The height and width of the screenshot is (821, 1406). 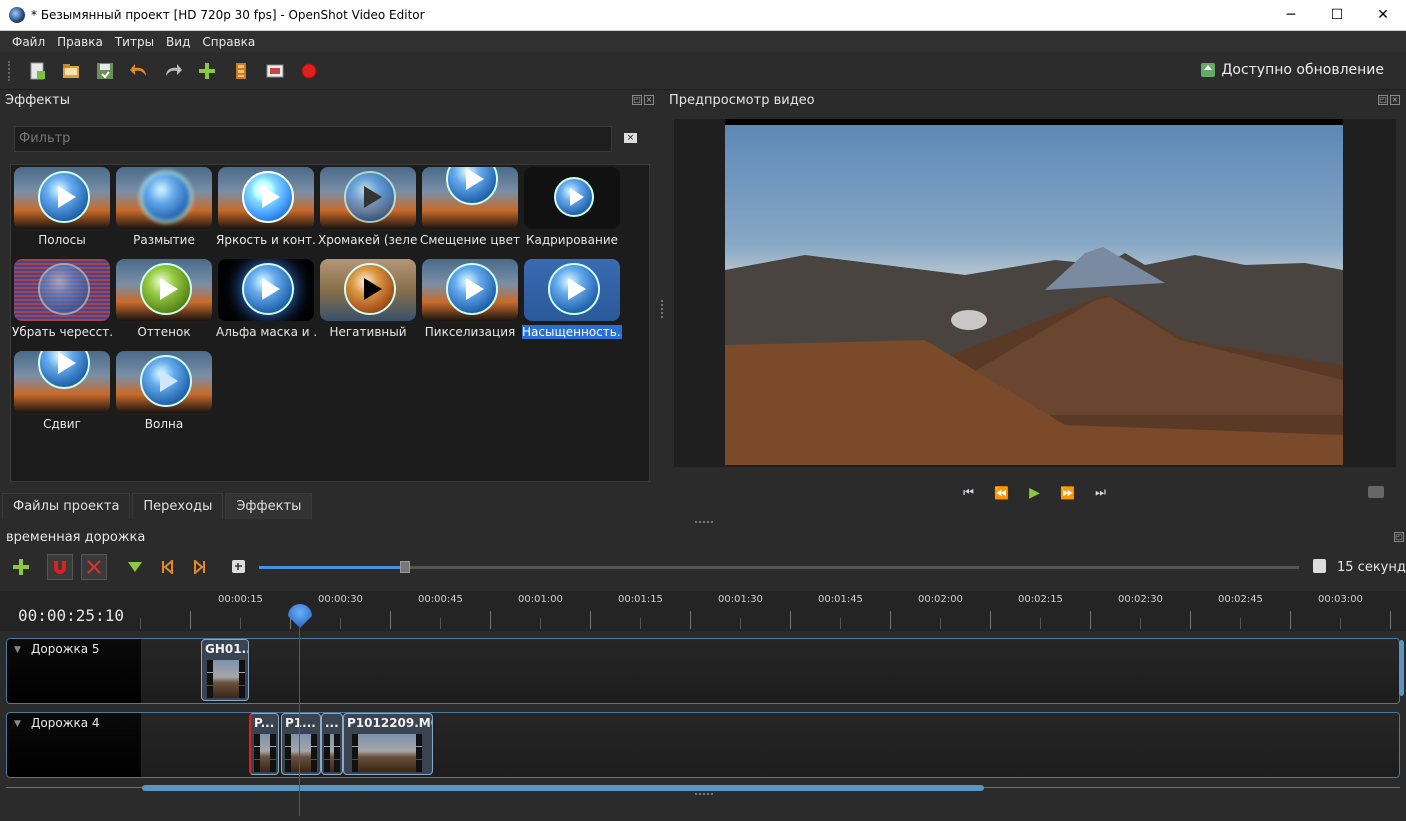 I want to click on effects-filter-input: Фильтр, so click(x=313, y=139).